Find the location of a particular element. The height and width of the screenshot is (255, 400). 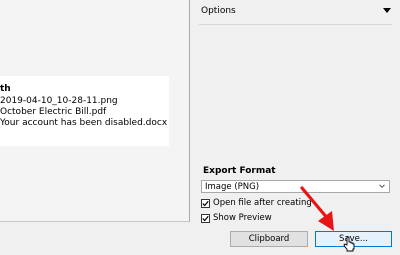

preview-file-line: Your account has been disabled.docx is located at coordinates (84, 123).